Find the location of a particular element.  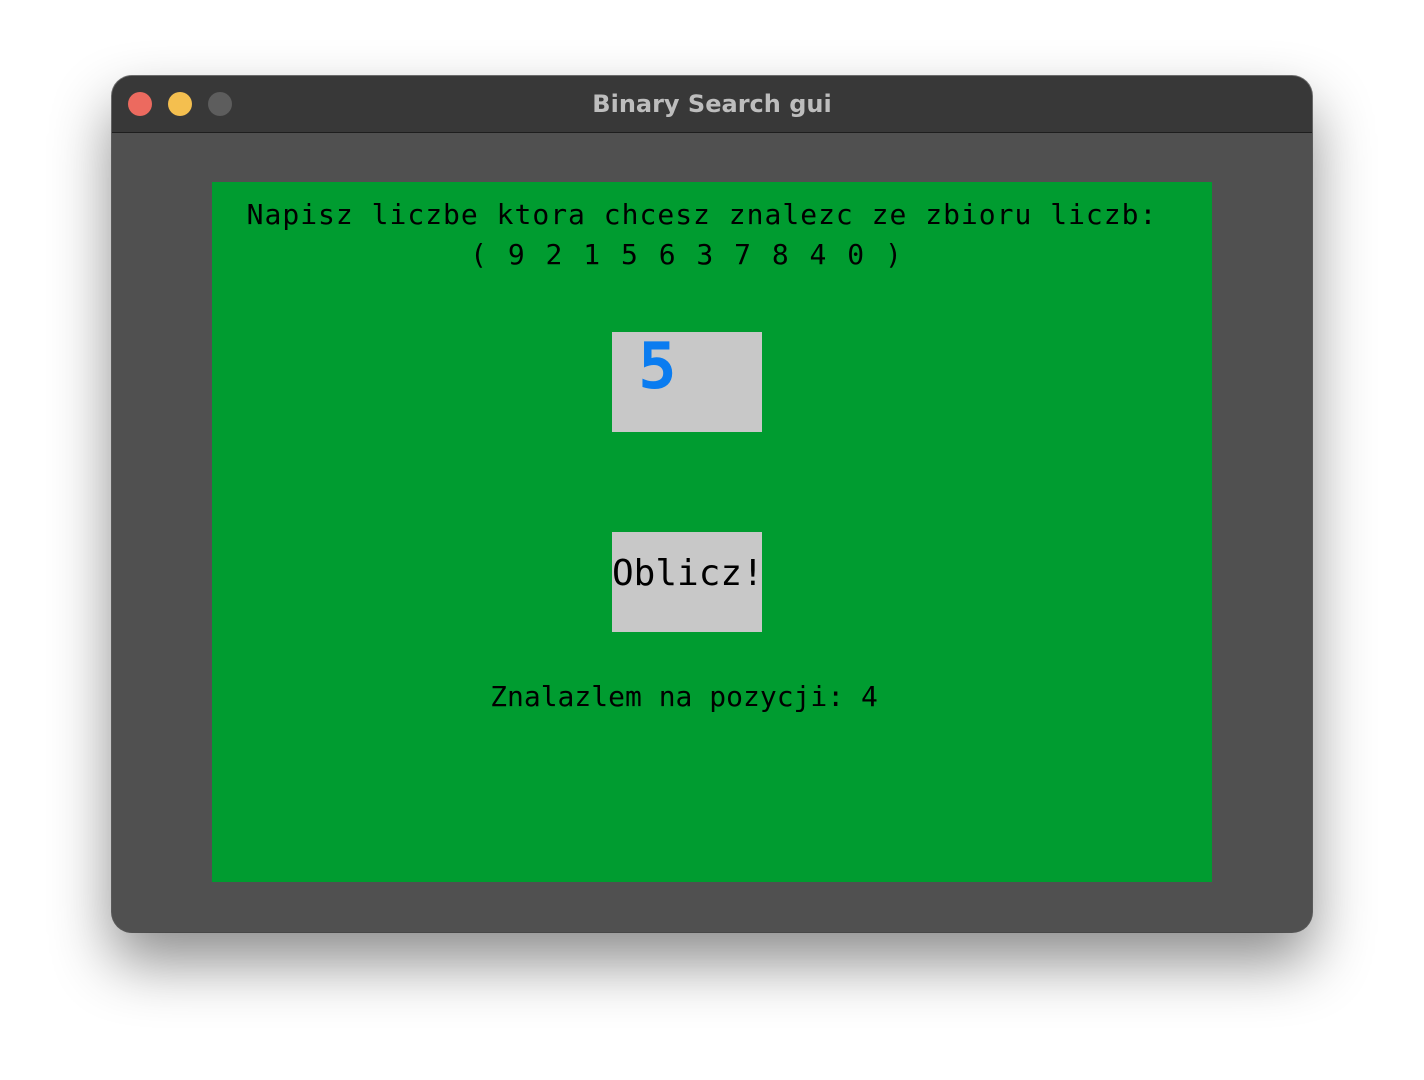

calculate-button: Oblicz! is located at coordinates (688, 582).